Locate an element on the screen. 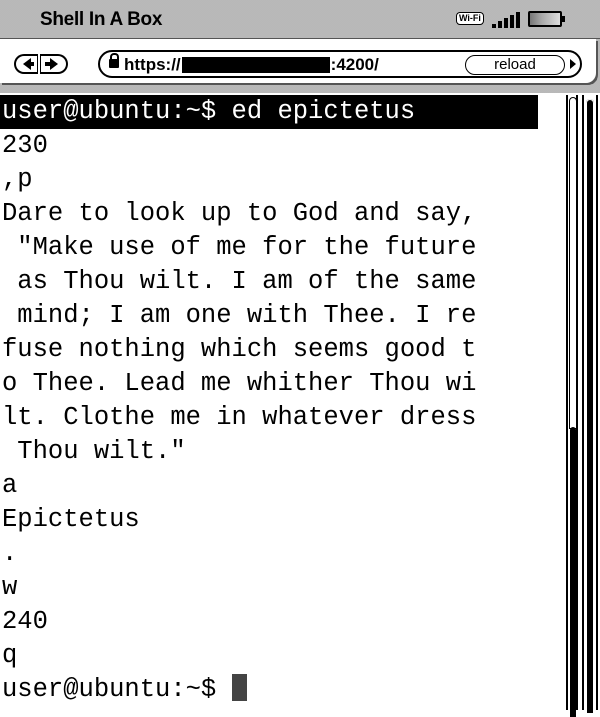 The image size is (600, 717). terminal-line: Dare to look up to God and say, is located at coordinates (239, 213).